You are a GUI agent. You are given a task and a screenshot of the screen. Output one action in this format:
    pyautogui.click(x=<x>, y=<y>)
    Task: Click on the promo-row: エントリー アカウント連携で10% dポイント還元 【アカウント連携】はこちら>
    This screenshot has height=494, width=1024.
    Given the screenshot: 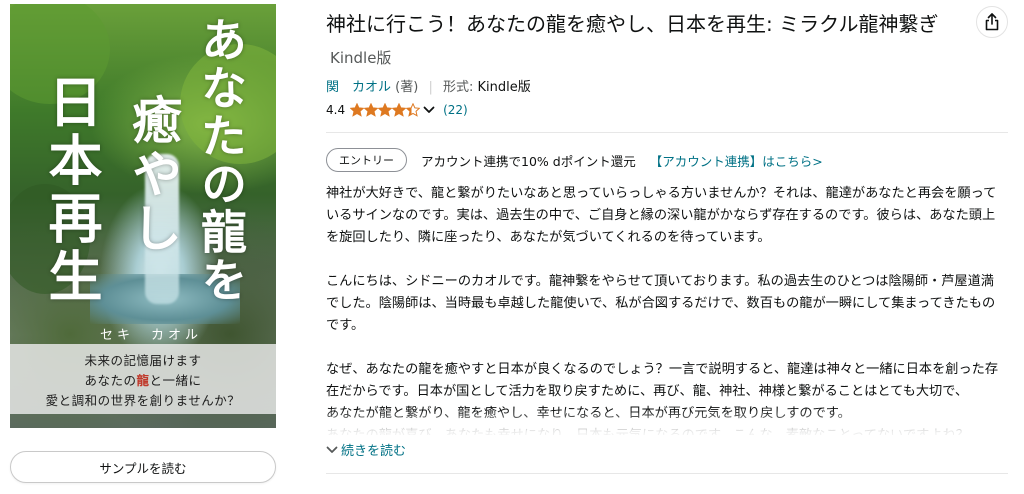 What is the action you would take?
    pyautogui.click(x=574, y=160)
    